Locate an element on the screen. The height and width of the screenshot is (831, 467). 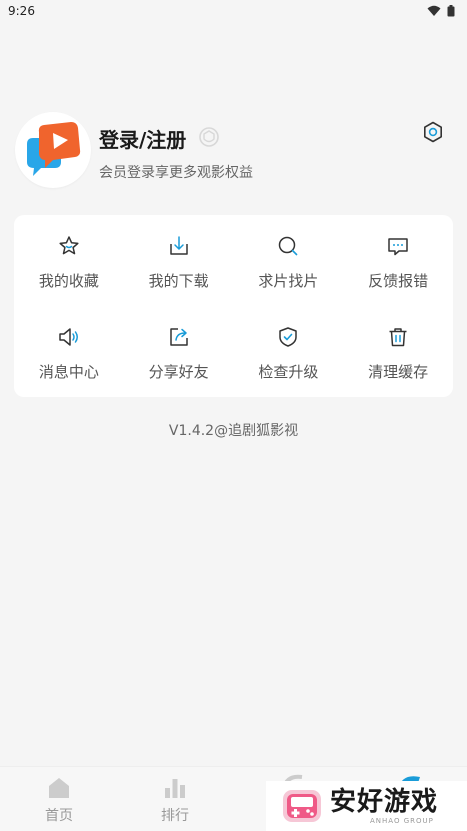
status-icons is located at coordinates (441, 11).